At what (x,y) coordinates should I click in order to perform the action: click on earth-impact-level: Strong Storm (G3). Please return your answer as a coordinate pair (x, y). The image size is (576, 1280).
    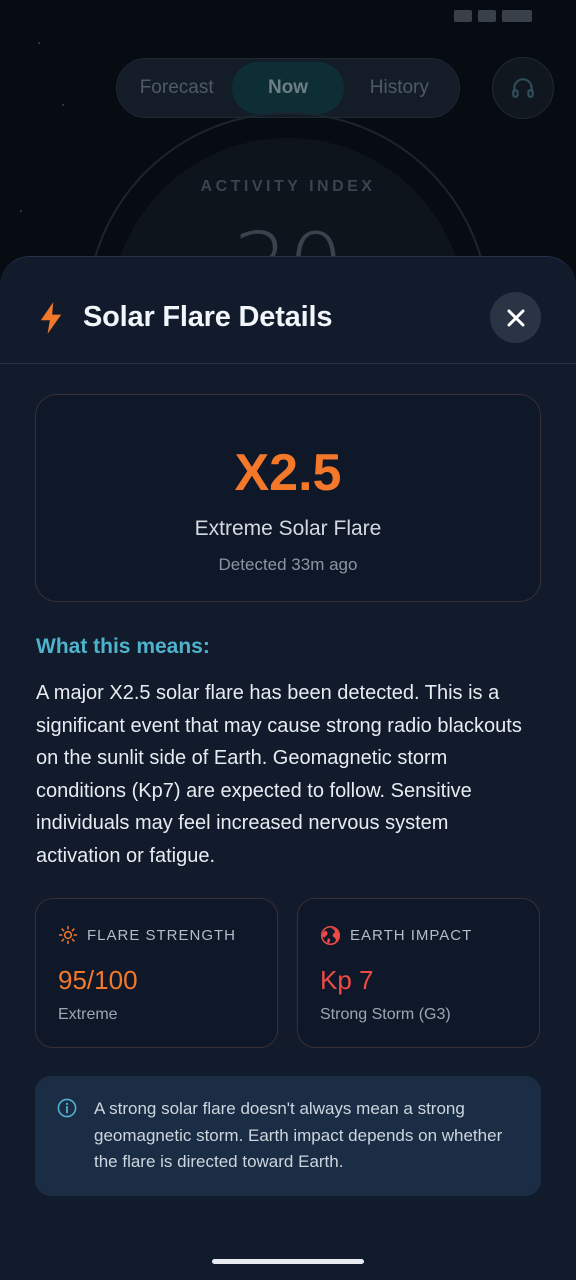
    Looking at the image, I should click on (385, 1014).